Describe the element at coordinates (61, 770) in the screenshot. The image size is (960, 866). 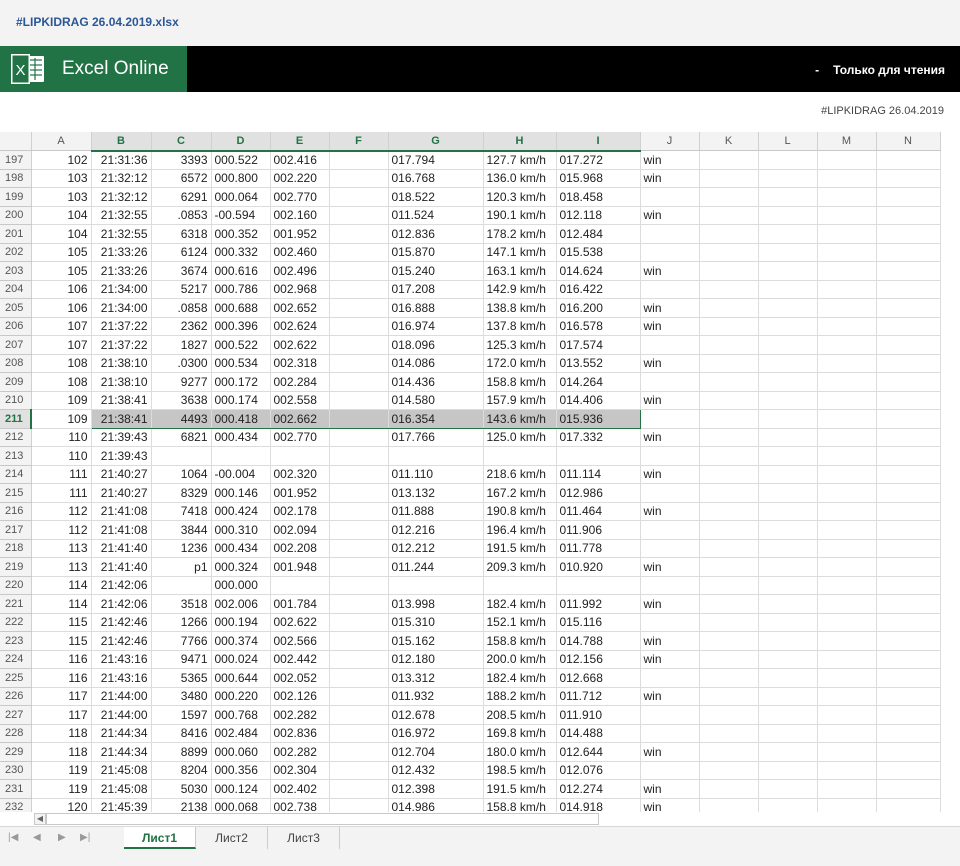
I see `cell-a230: 119` at that location.